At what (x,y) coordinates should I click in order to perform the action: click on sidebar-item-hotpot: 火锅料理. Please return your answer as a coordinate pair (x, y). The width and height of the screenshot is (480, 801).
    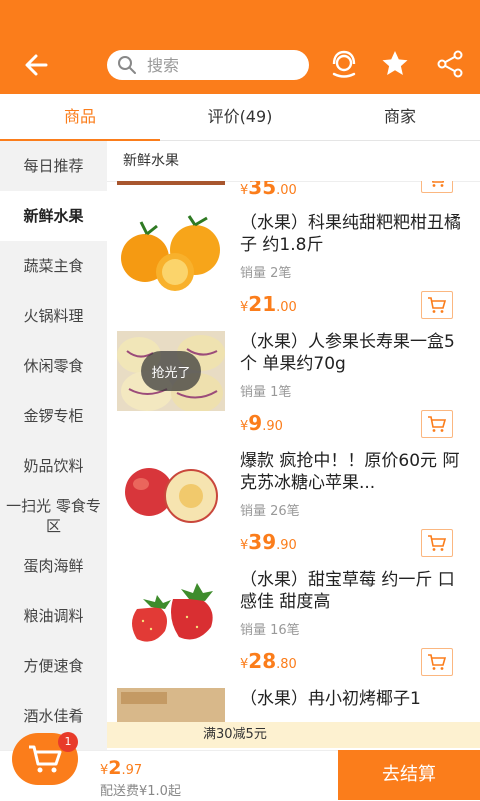
    Looking at the image, I should click on (53, 316).